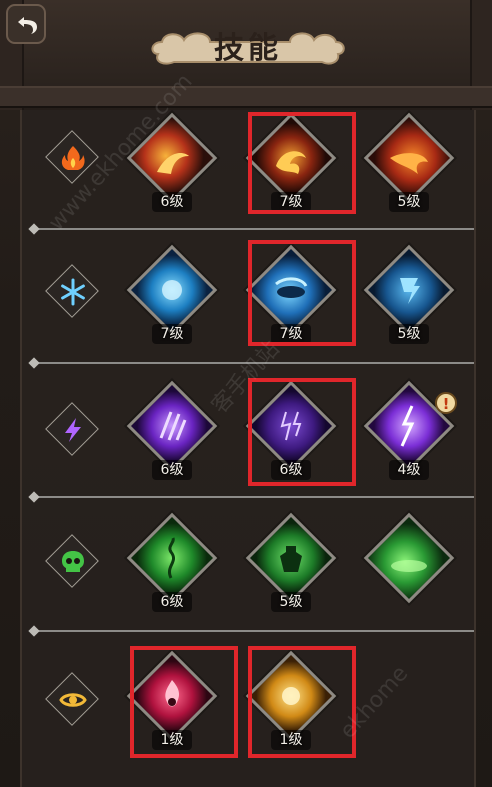  I want to click on header-beam, so click(246, 97).